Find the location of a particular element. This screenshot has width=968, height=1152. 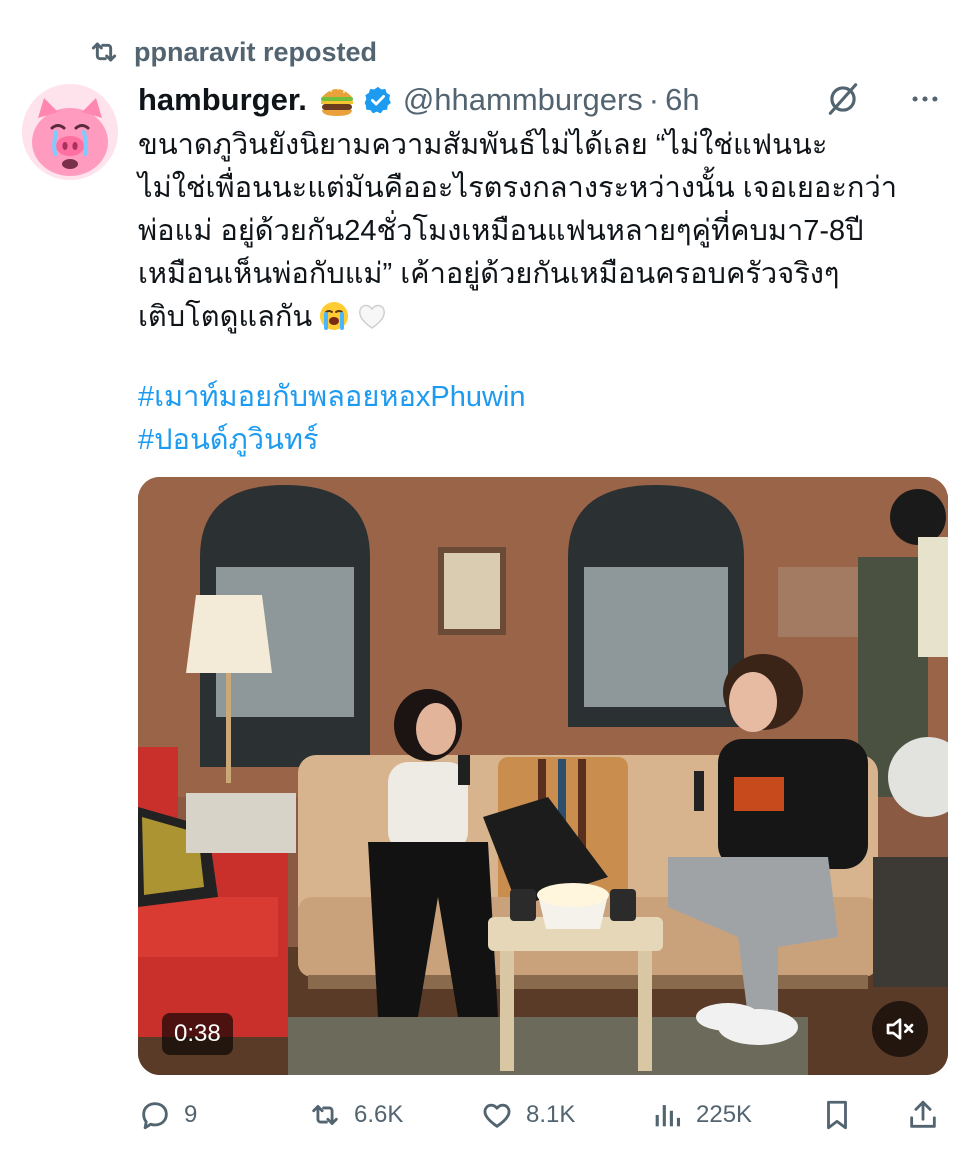

bookmark-icon is located at coordinates (837, 1115).